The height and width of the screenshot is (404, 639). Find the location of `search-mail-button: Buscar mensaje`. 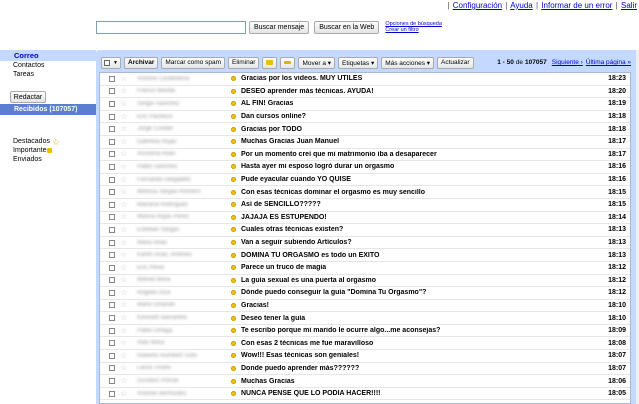

search-mail-button: Buscar mensaje is located at coordinates (279, 27).